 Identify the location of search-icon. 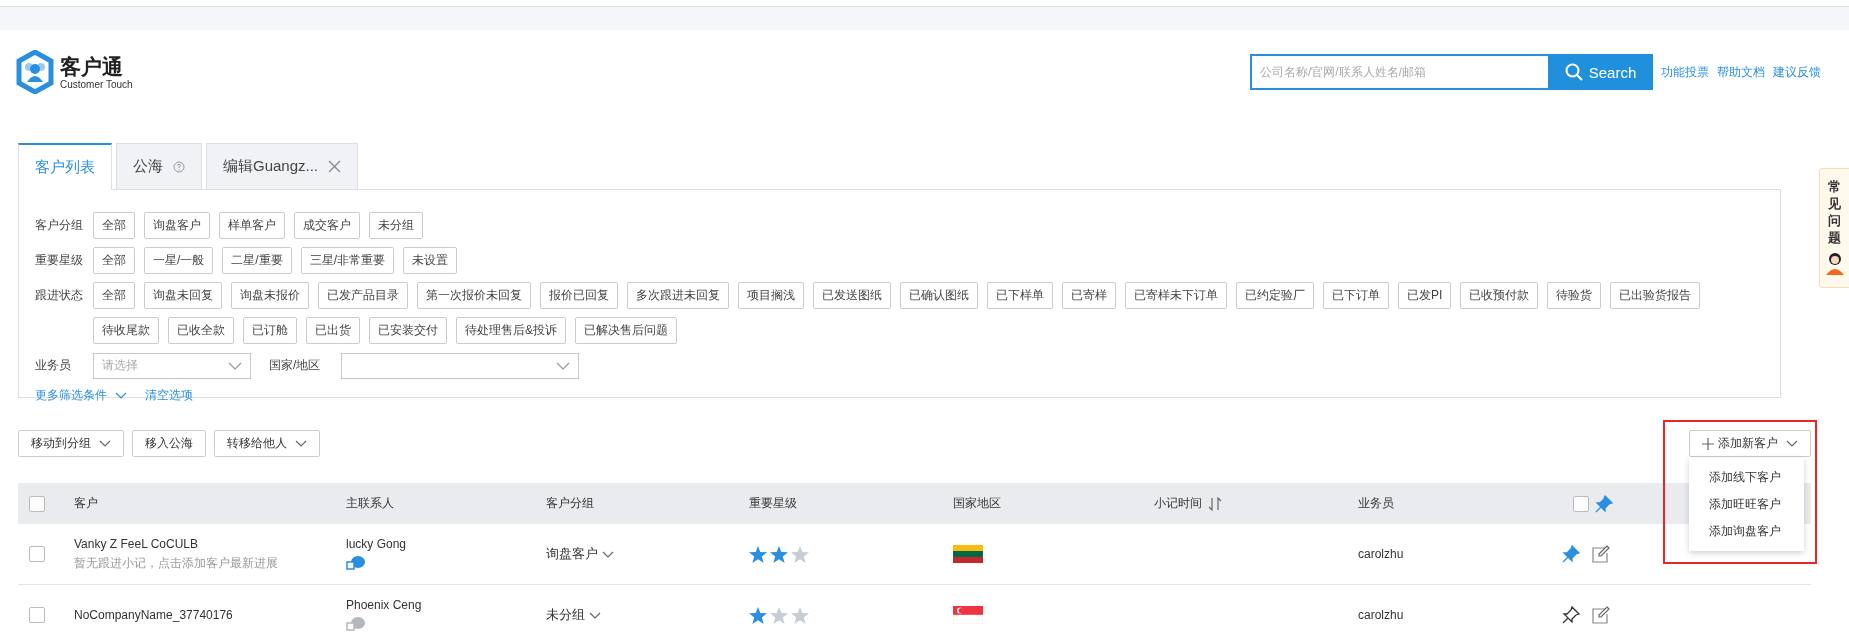
(1573, 72).